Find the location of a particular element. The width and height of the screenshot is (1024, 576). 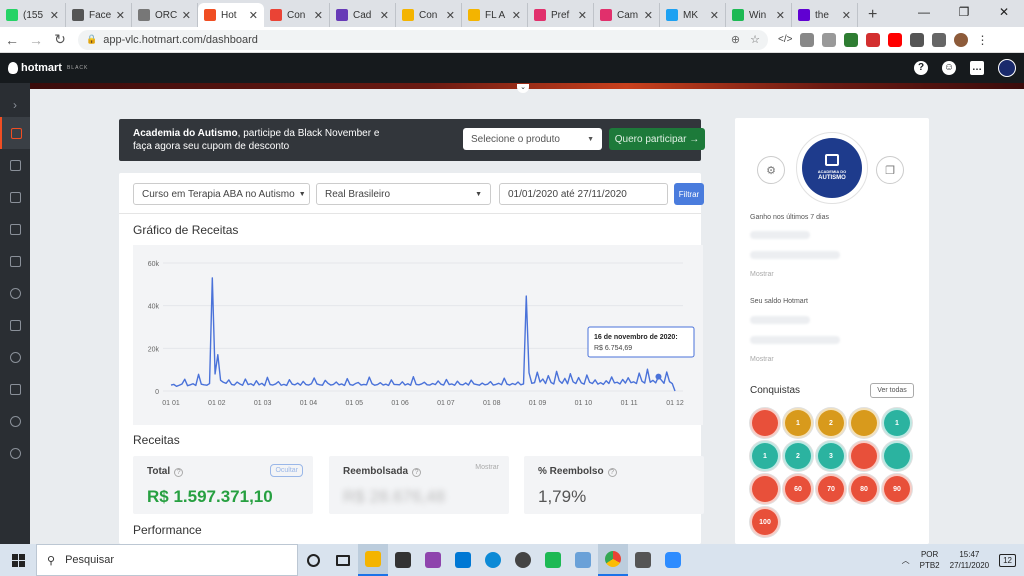

browser-tab: the ✕ is located at coordinates (825, 15).